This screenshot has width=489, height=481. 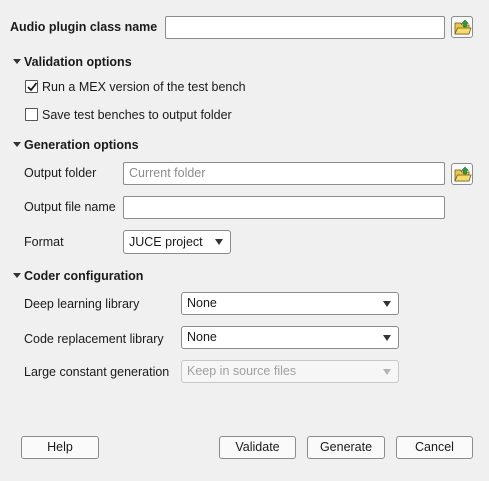 What do you see at coordinates (166, 242) in the screenshot?
I see `format-value: JUCE project` at bounding box center [166, 242].